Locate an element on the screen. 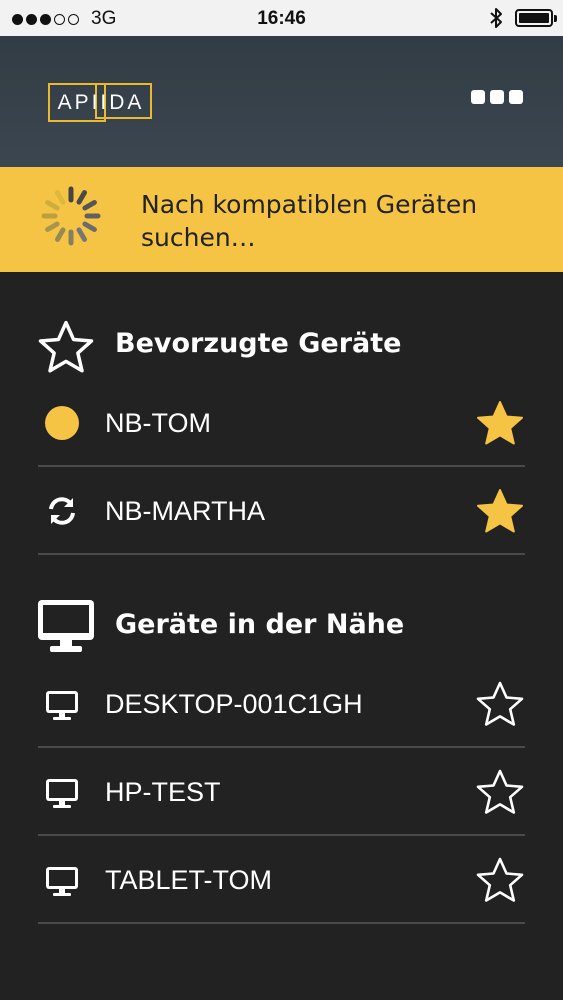  device-name: NB-TOM is located at coordinates (158, 423).